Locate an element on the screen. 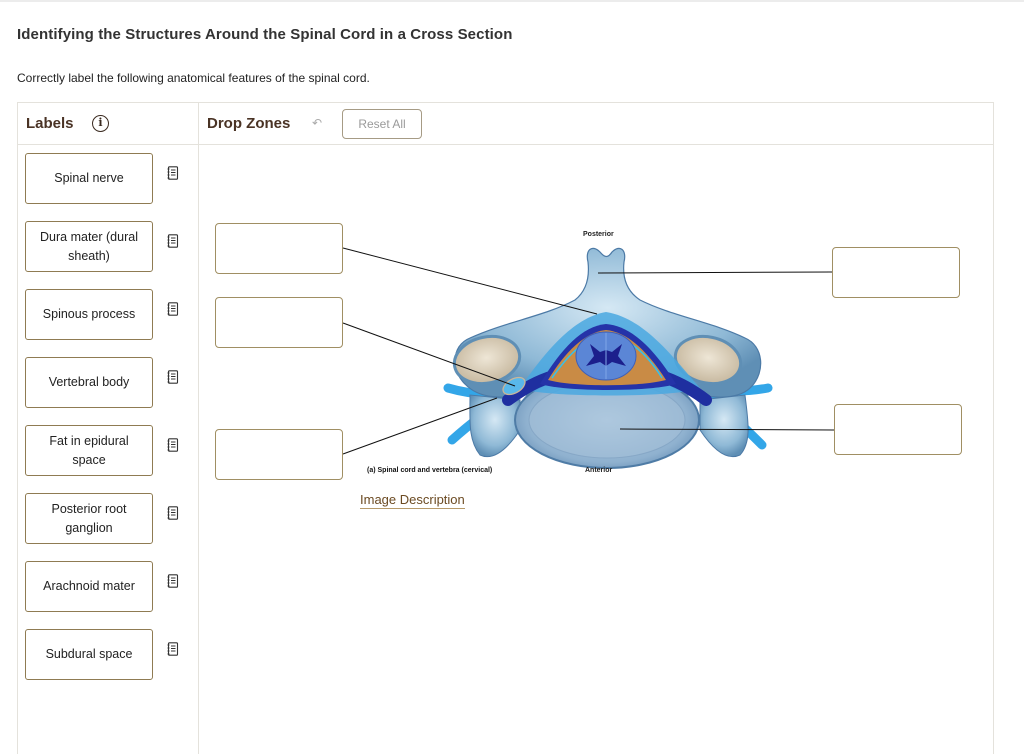 The width and height of the screenshot is (1024, 754). figure-caption: (a) Spinal cord and vertebra (cervical) is located at coordinates (430, 470).